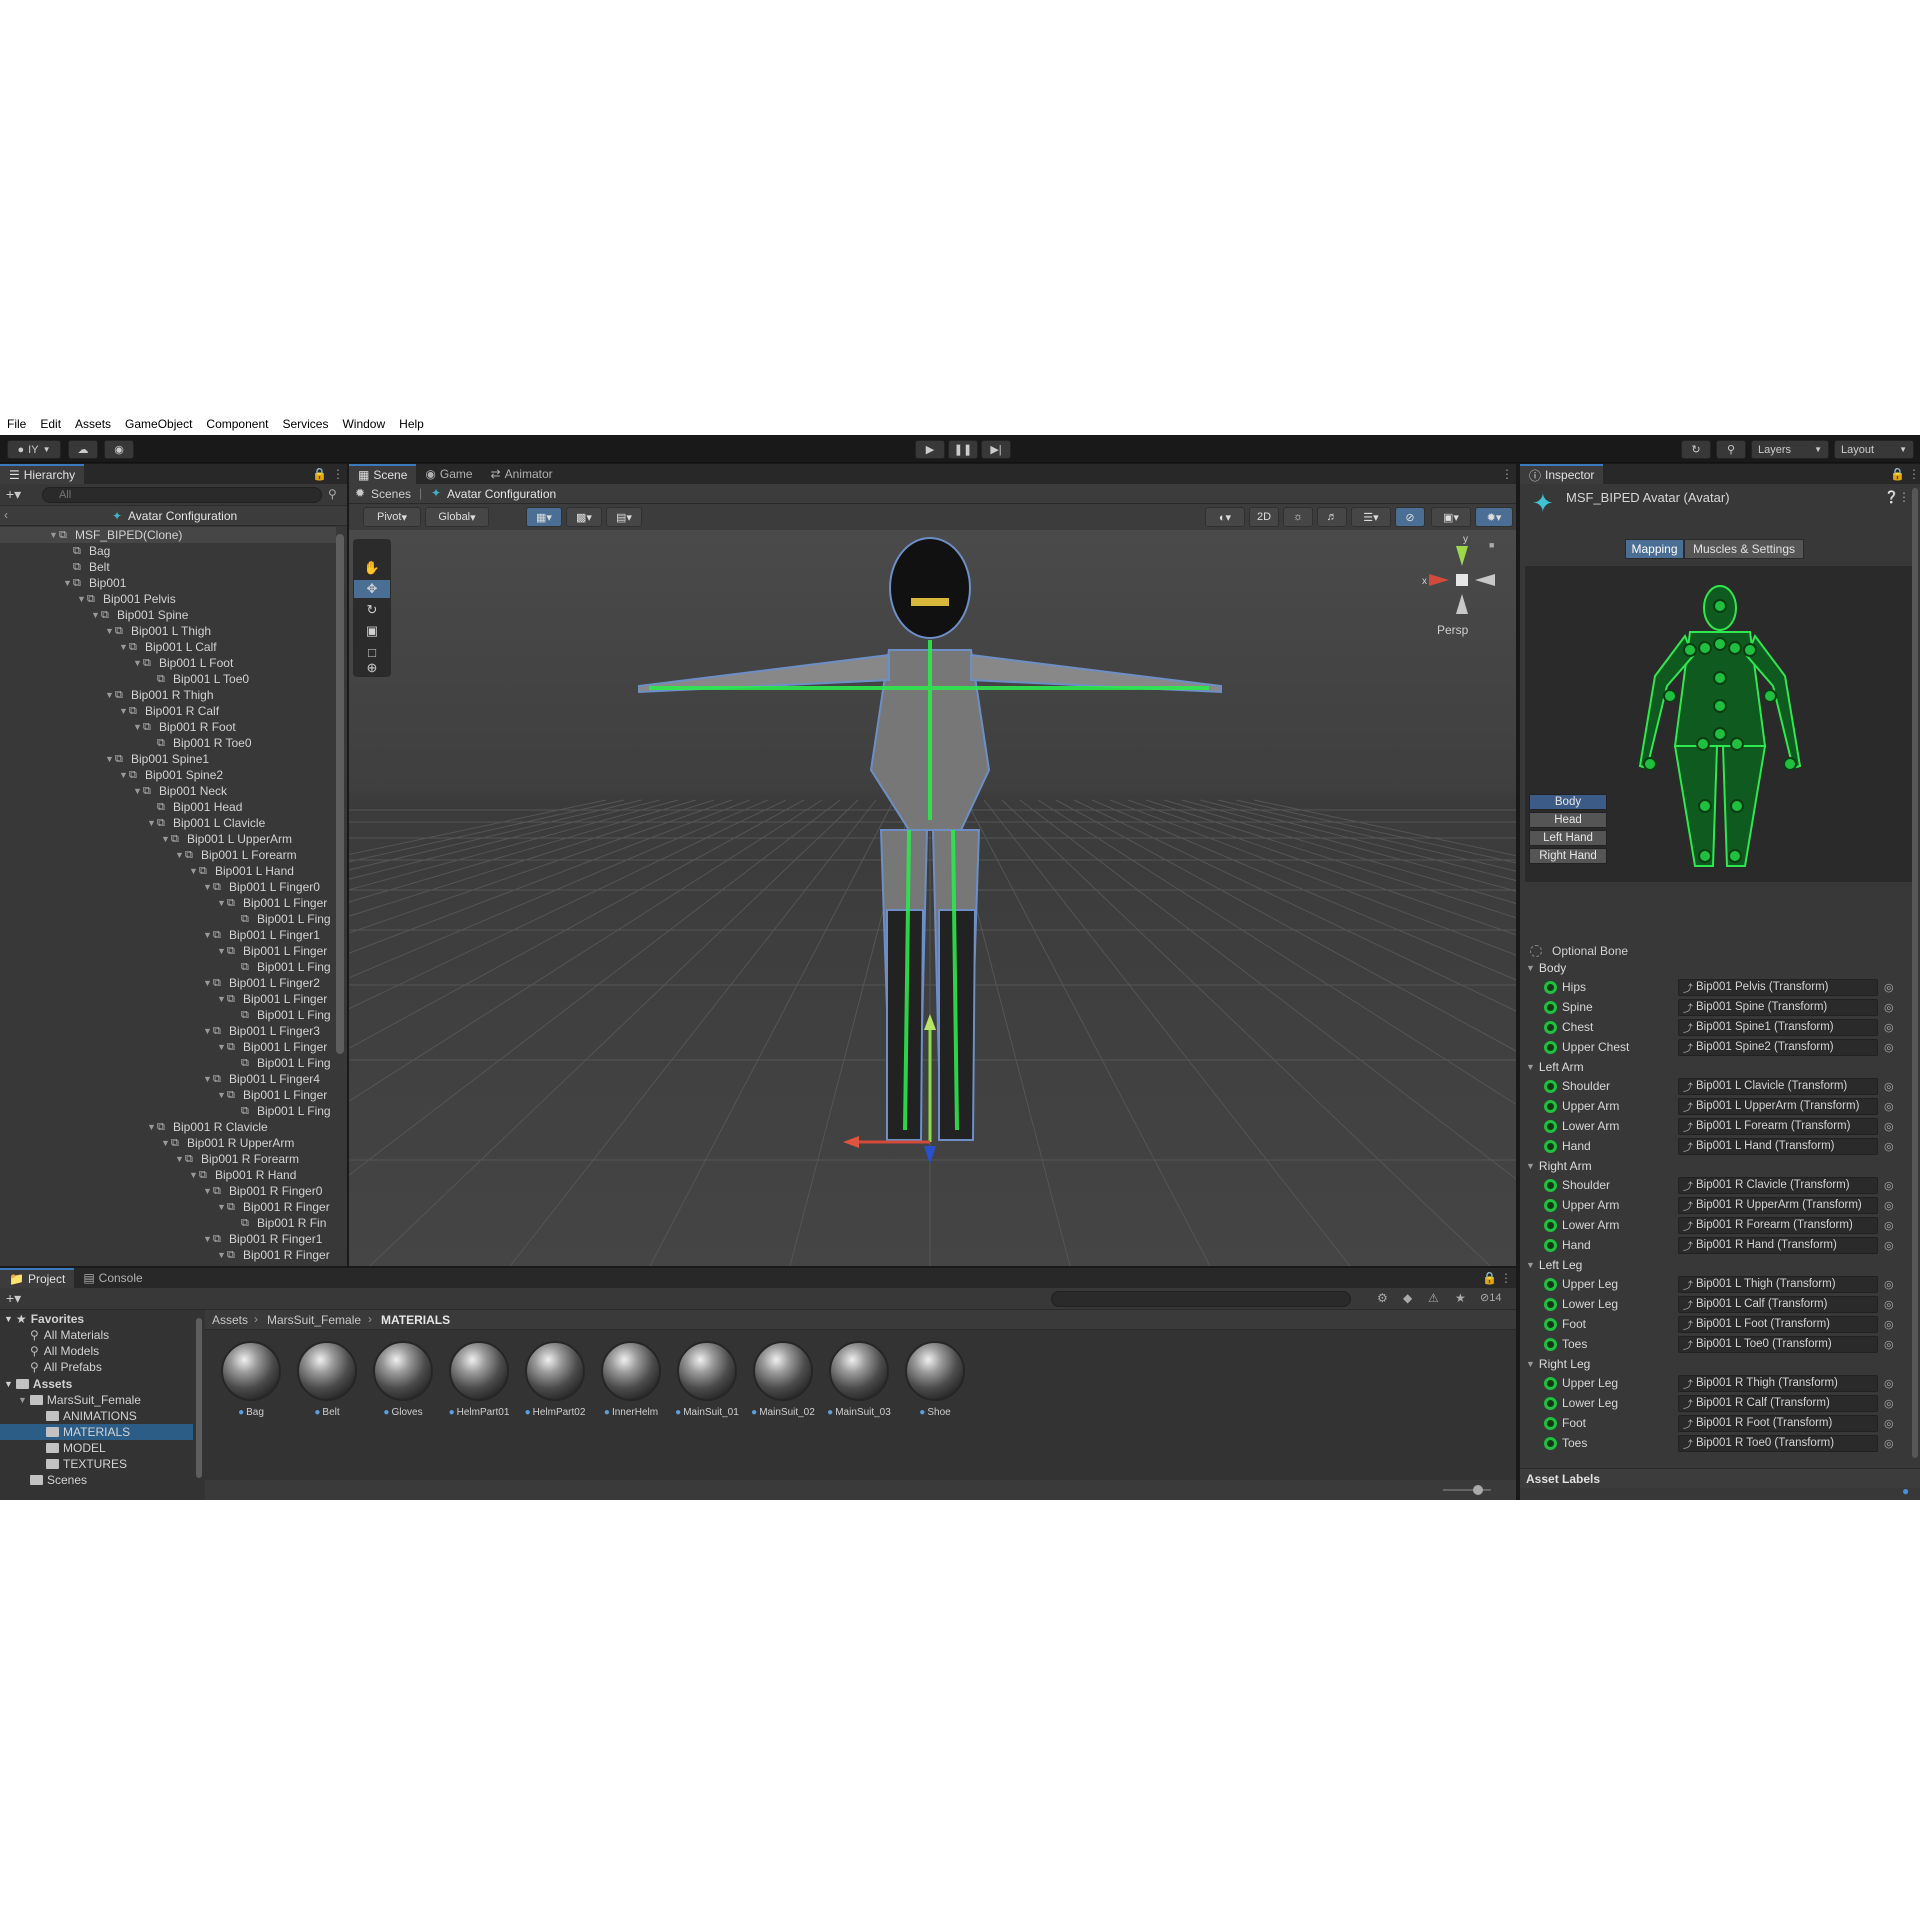 This screenshot has width=1920, height=1920. I want to click on folder-item: MATERIALS, so click(96, 1432).